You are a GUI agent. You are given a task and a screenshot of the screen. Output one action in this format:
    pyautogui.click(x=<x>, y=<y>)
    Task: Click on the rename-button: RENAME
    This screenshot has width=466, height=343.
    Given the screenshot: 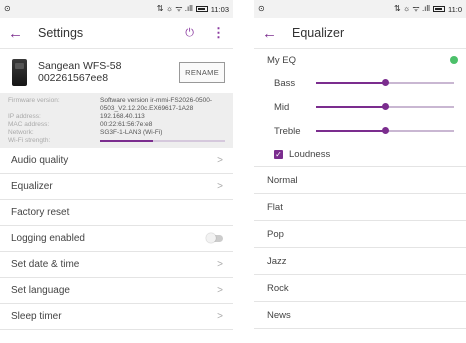 What is the action you would take?
    pyautogui.click(x=202, y=72)
    